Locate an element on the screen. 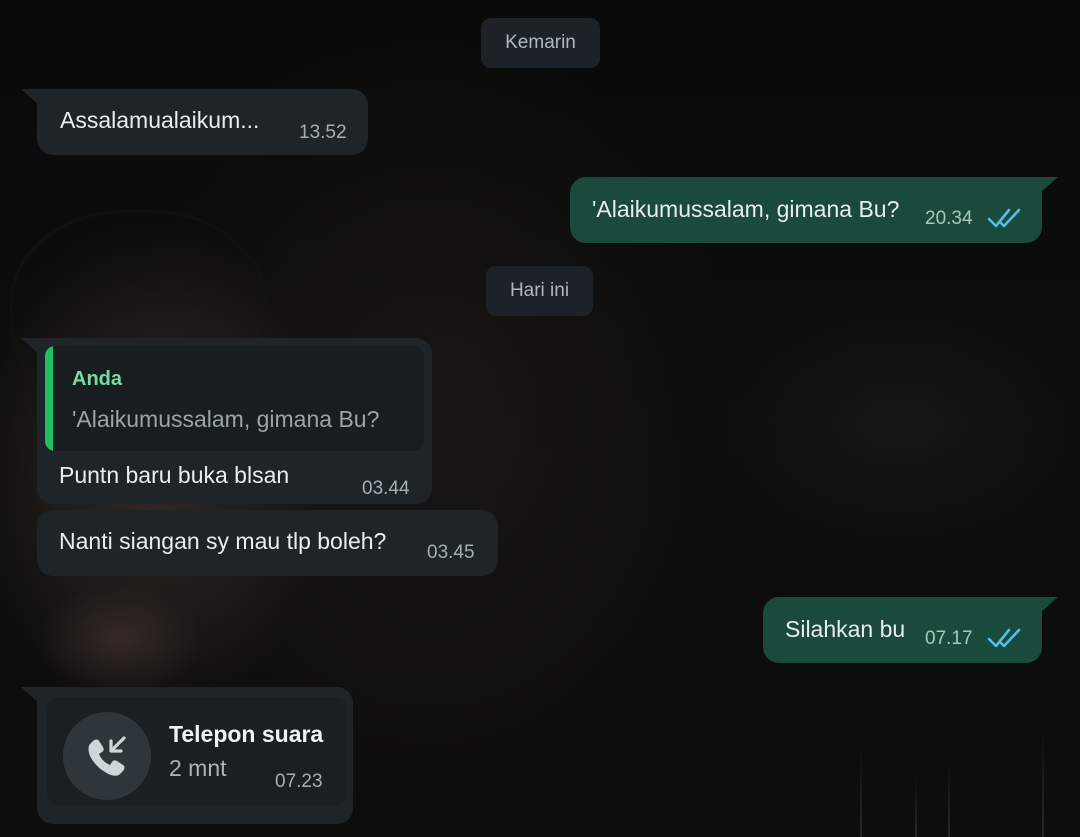  call-log-bubble: Telepon suara 2 mnt 07.23 is located at coordinates (195, 755).